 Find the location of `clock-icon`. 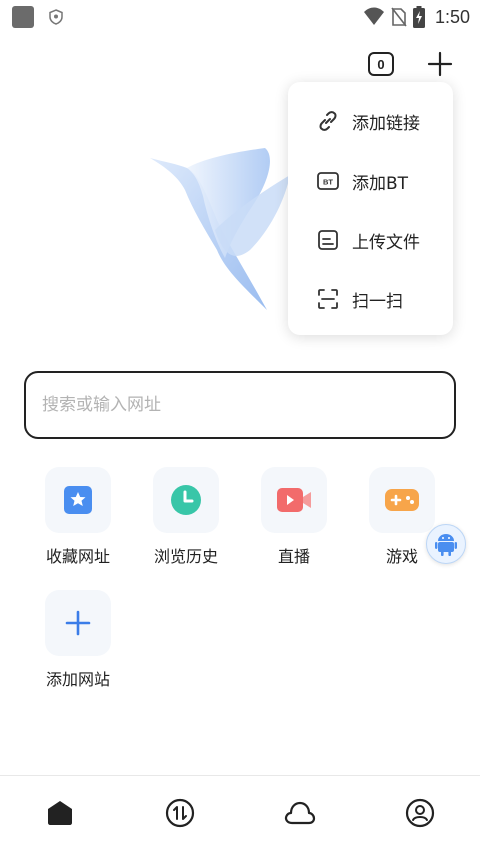

clock-icon is located at coordinates (186, 500).